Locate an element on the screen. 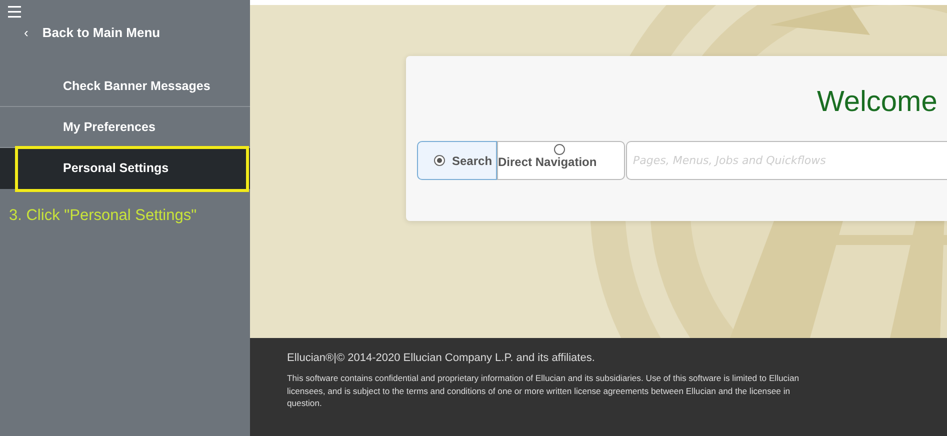 The height and width of the screenshot is (436, 947). instruction-text: 3. Click "Personal Settings" is located at coordinates (103, 216).